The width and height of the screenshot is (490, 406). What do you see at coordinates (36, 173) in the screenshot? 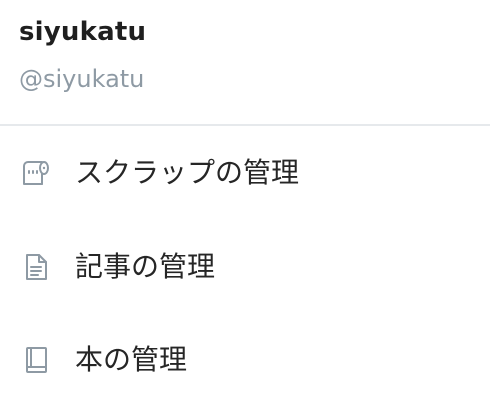
I see `scrap-roll-icon` at bounding box center [36, 173].